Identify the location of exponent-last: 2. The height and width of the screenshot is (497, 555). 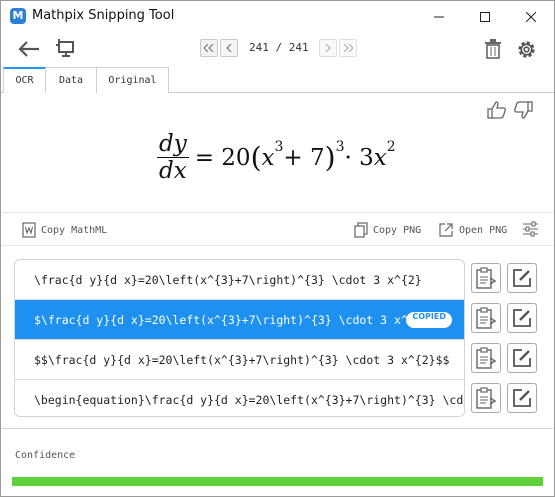
(391, 146).